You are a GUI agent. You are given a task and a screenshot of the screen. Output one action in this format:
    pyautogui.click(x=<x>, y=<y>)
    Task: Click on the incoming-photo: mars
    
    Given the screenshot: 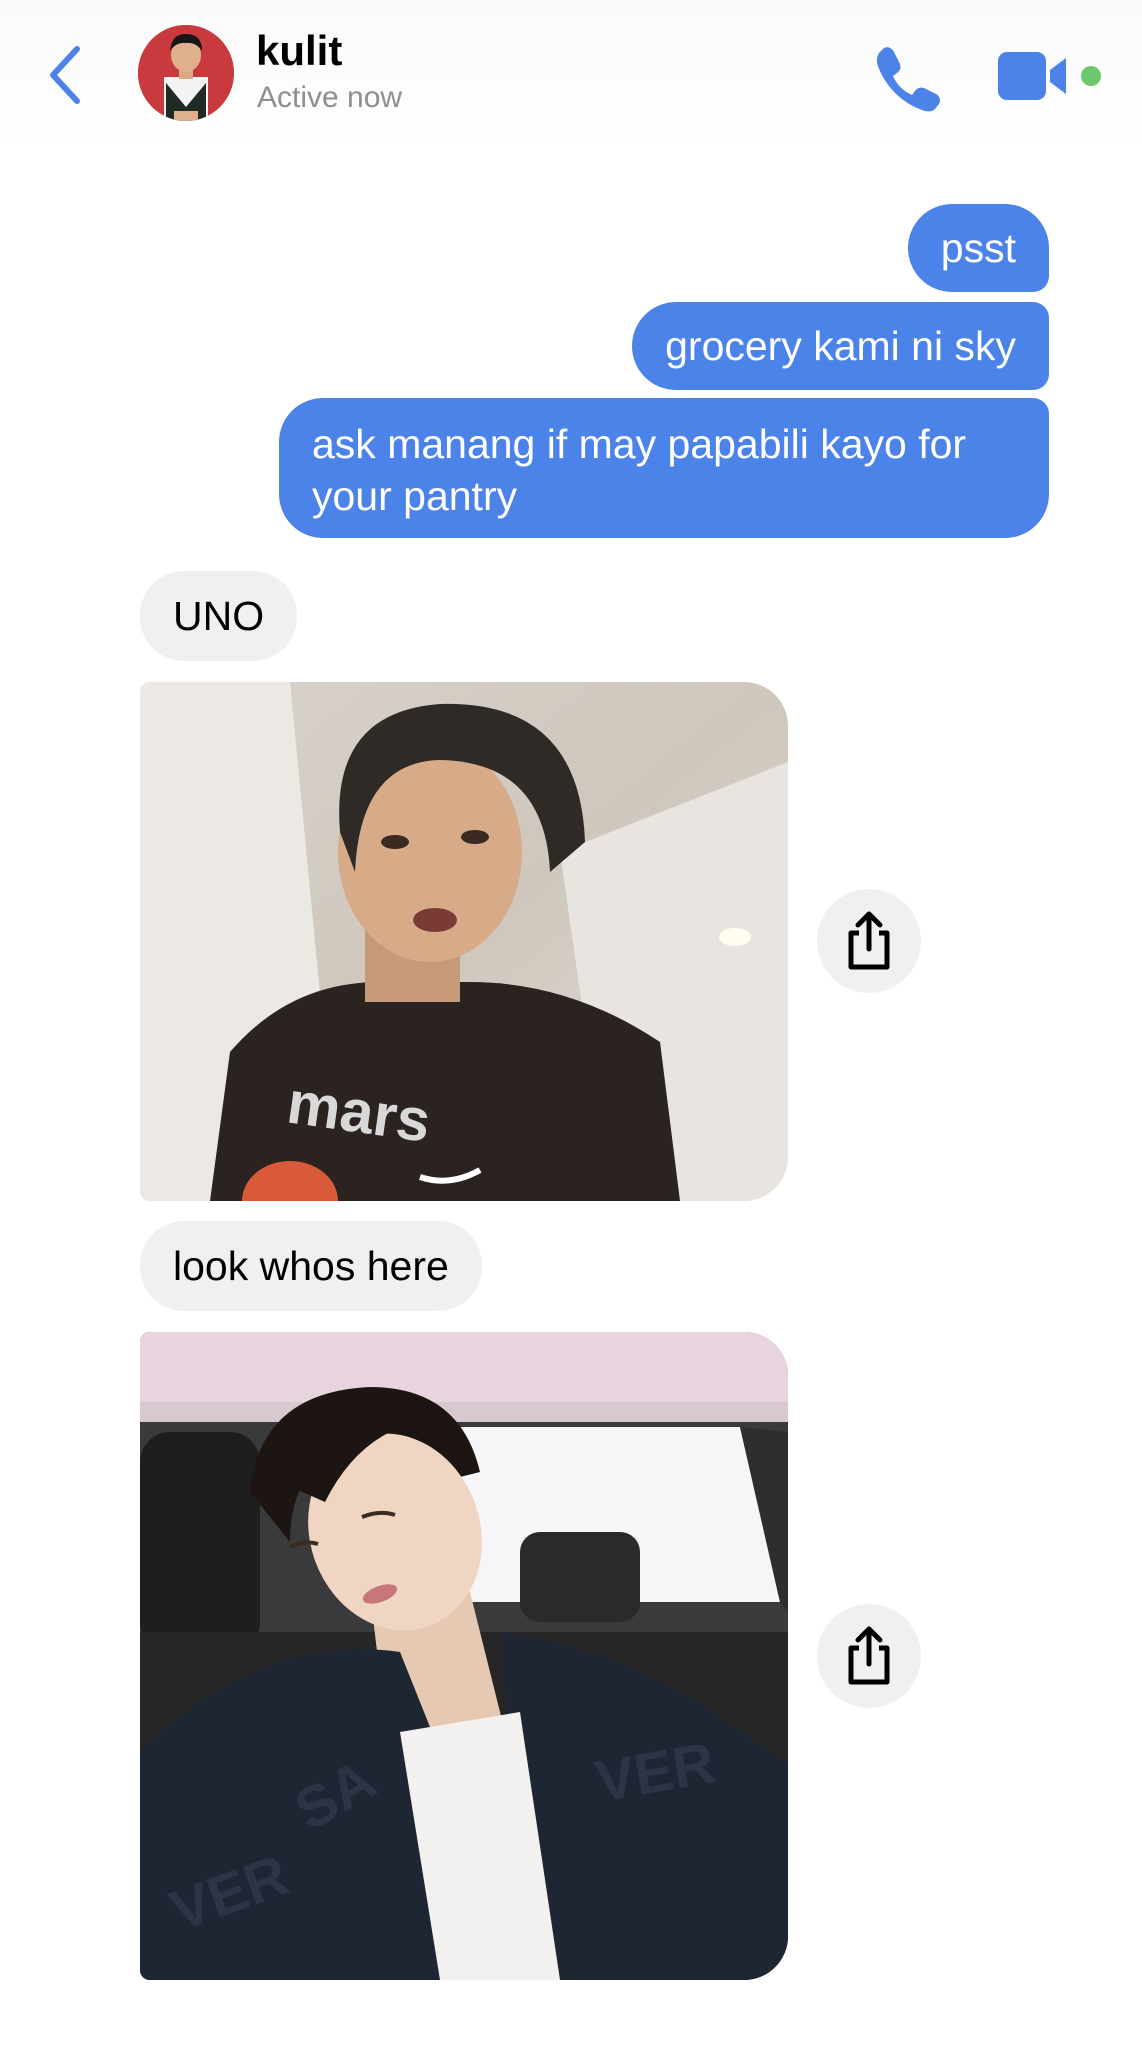 What is the action you would take?
    pyautogui.click(x=464, y=941)
    